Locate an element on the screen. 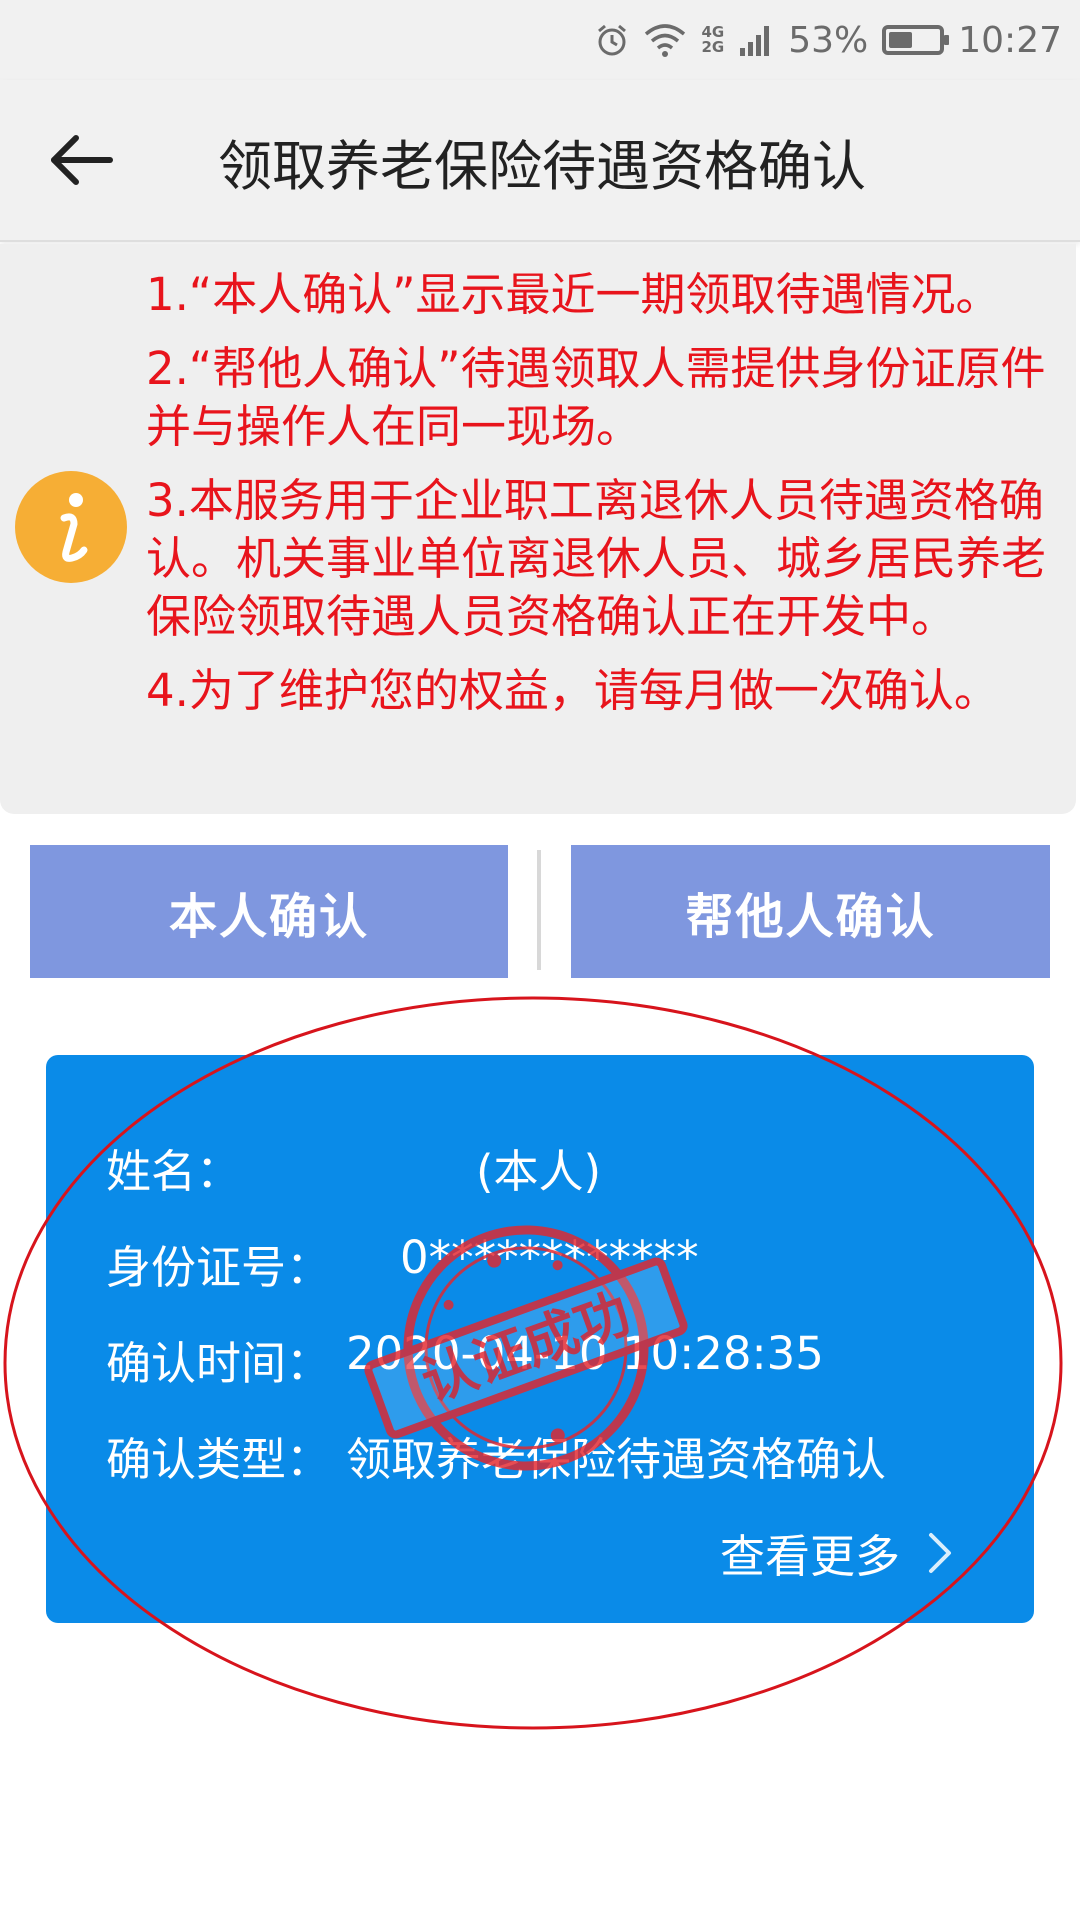 Image resolution: width=1080 pixels, height=1920 pixels. status-icons: 4G 2G 53% 10:27 is located at coordinates (828, 40).